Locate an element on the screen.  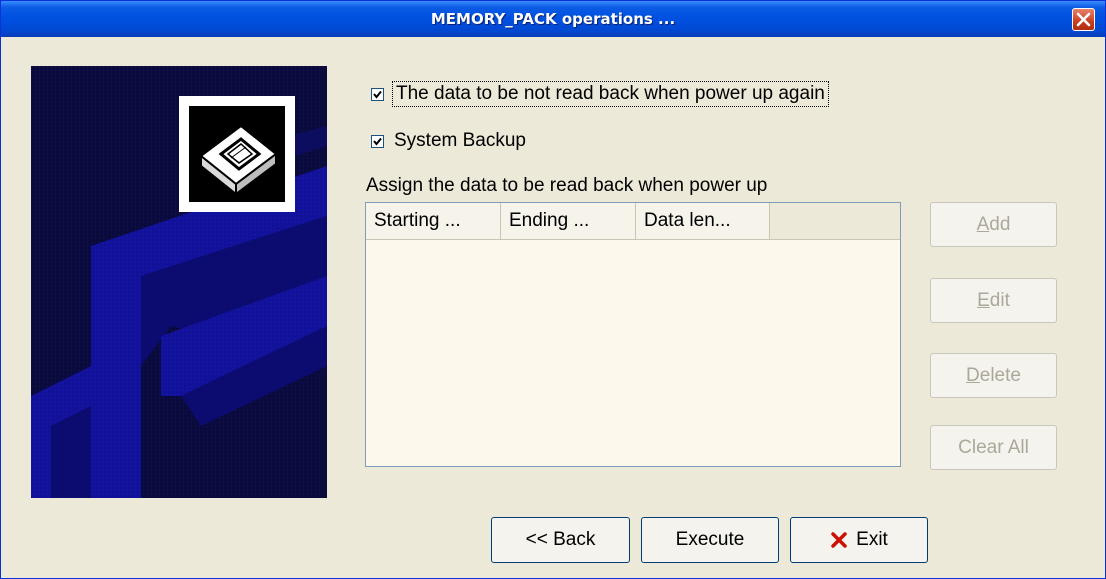
system-backup-checkbox is located at coordinates (377, 141).